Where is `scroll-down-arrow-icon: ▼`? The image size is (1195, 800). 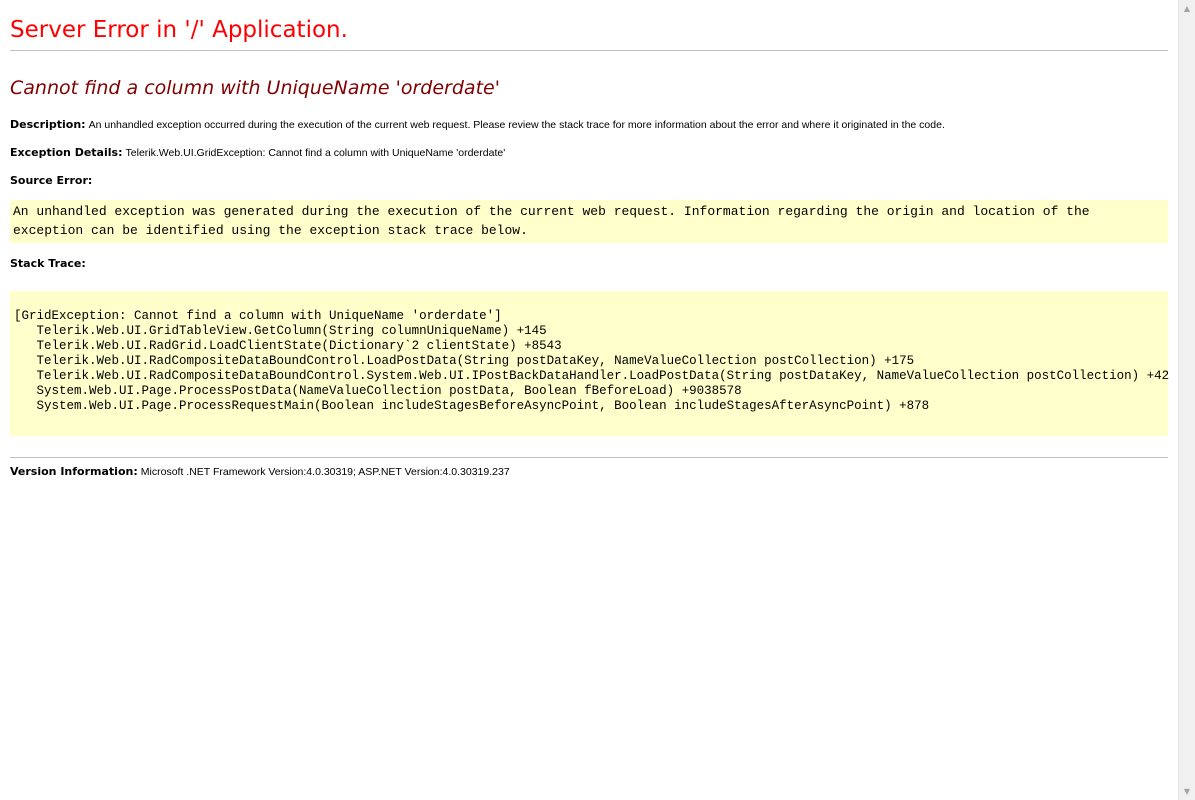 scroll-down-arrow-icon: ▼ is located at coordinates (1187, 791).